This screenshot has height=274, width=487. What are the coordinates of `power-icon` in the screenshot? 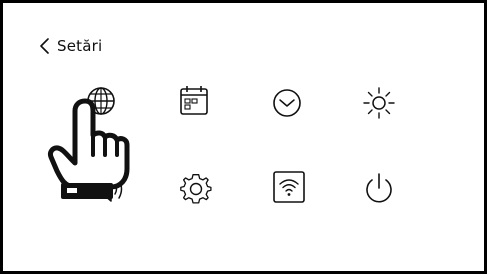 It's located at (379, 189).